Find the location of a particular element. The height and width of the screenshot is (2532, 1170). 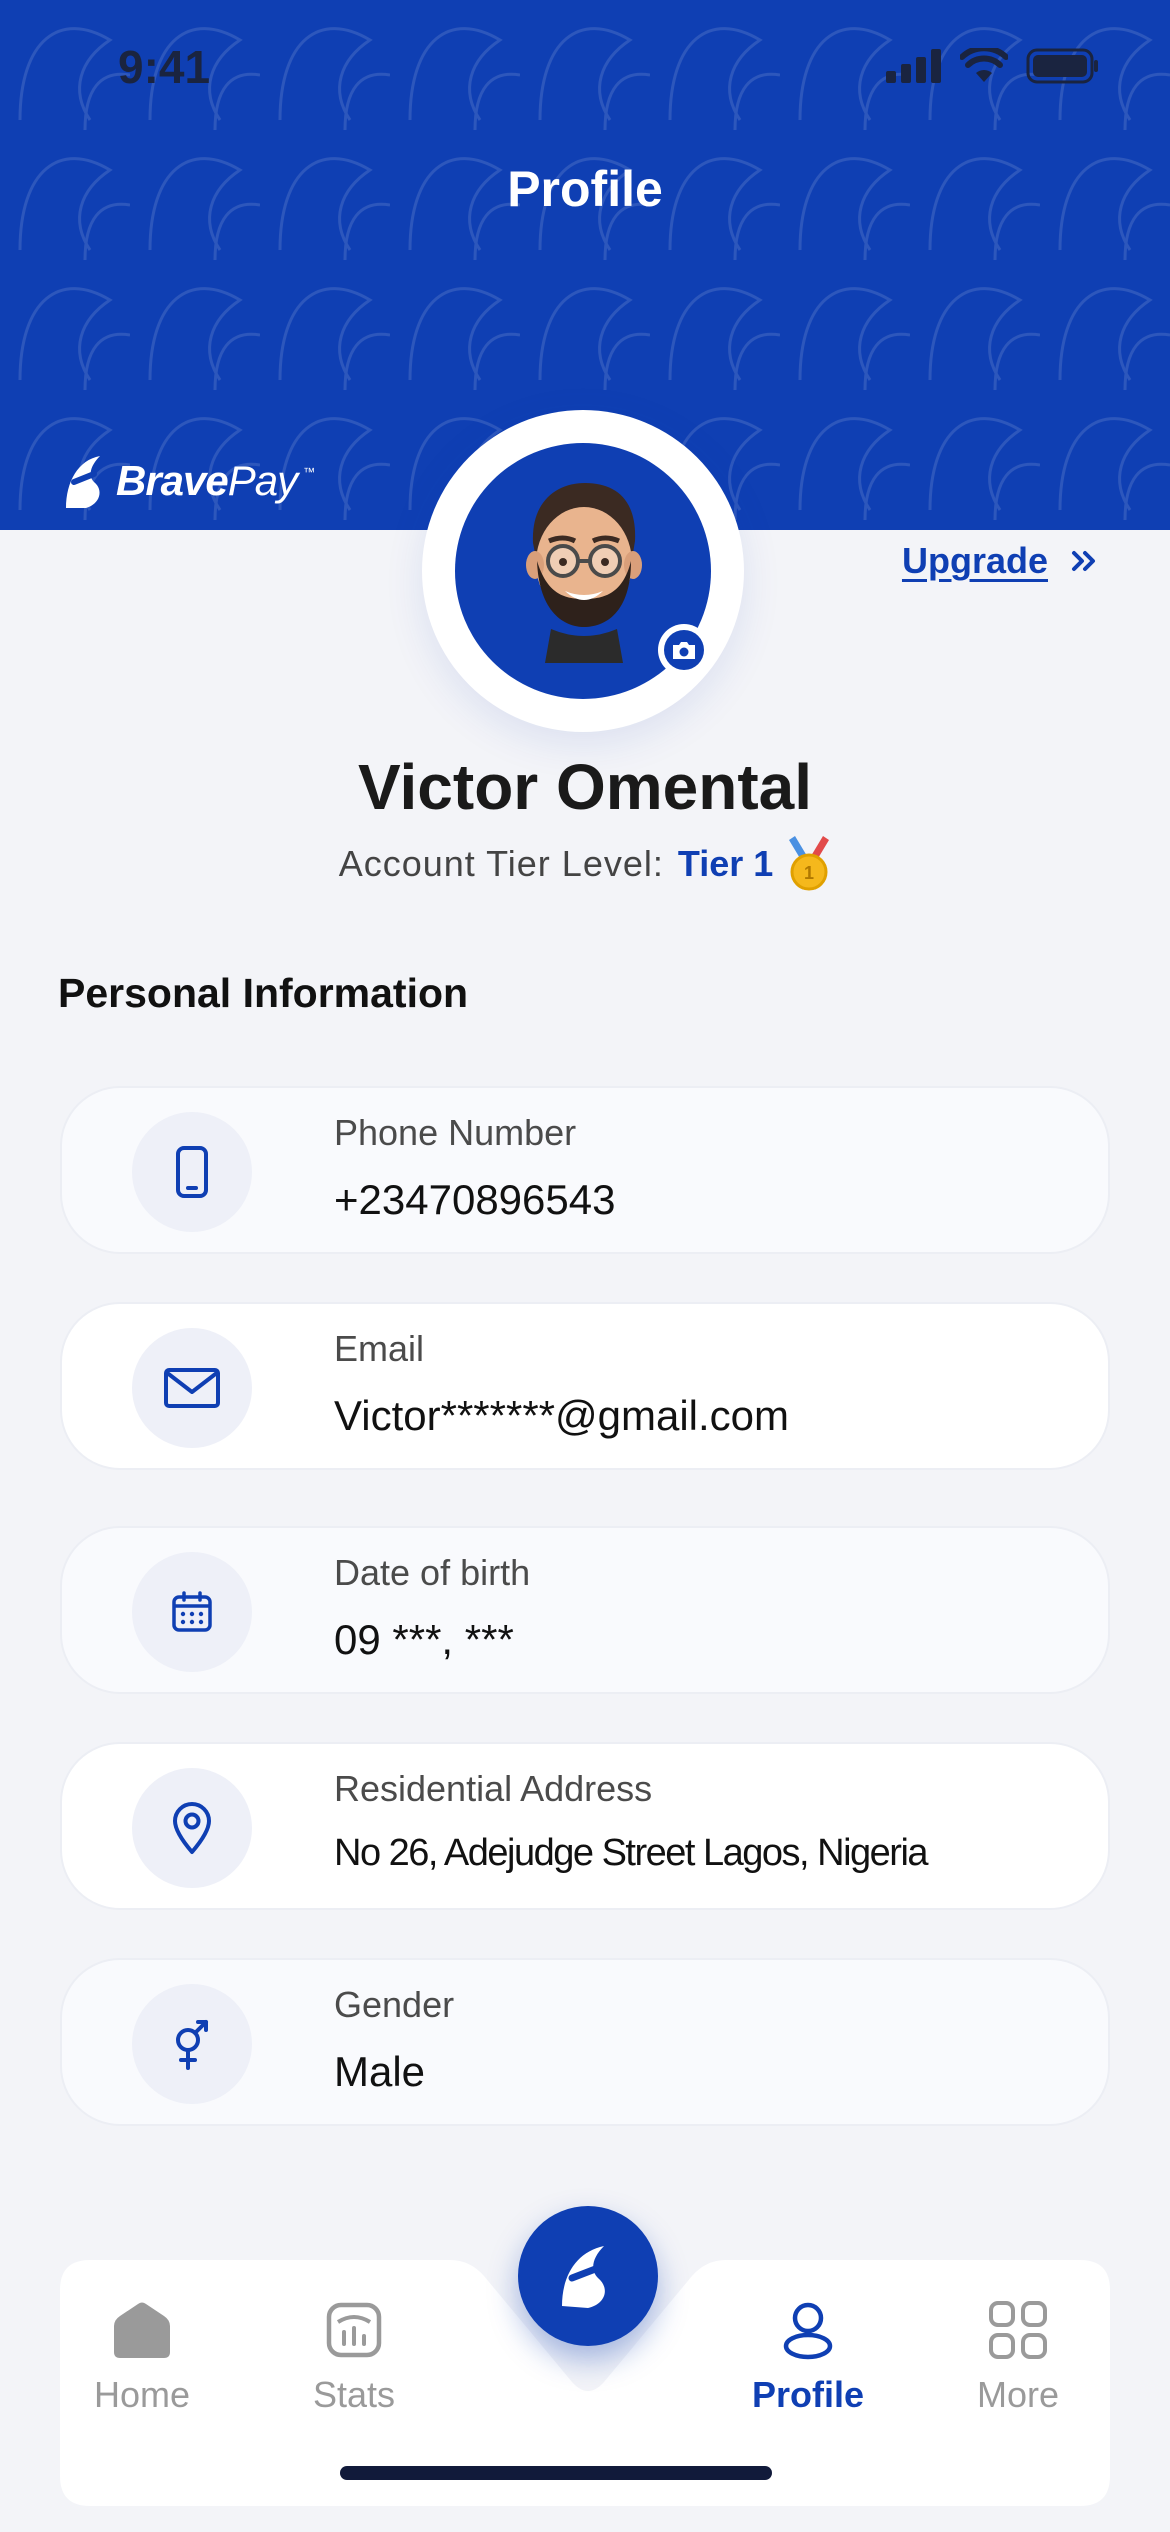

info-label: Gender is located at coordinates (394, 2004).